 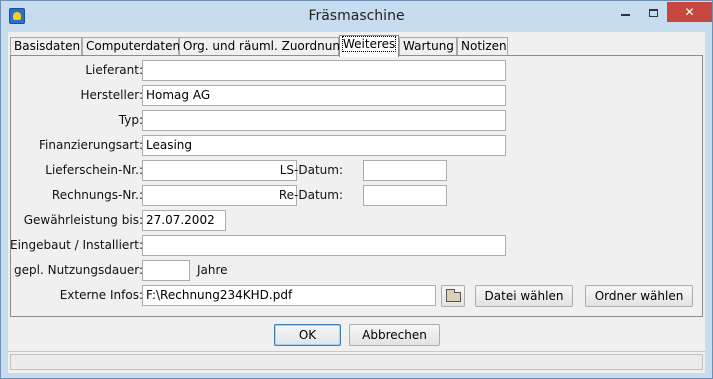 What do you see at coordinates (83, 220) in the screenshot?
I see `gewaehrleistung-label: Gewährleistung bis:` at bounding box center [83, 220].